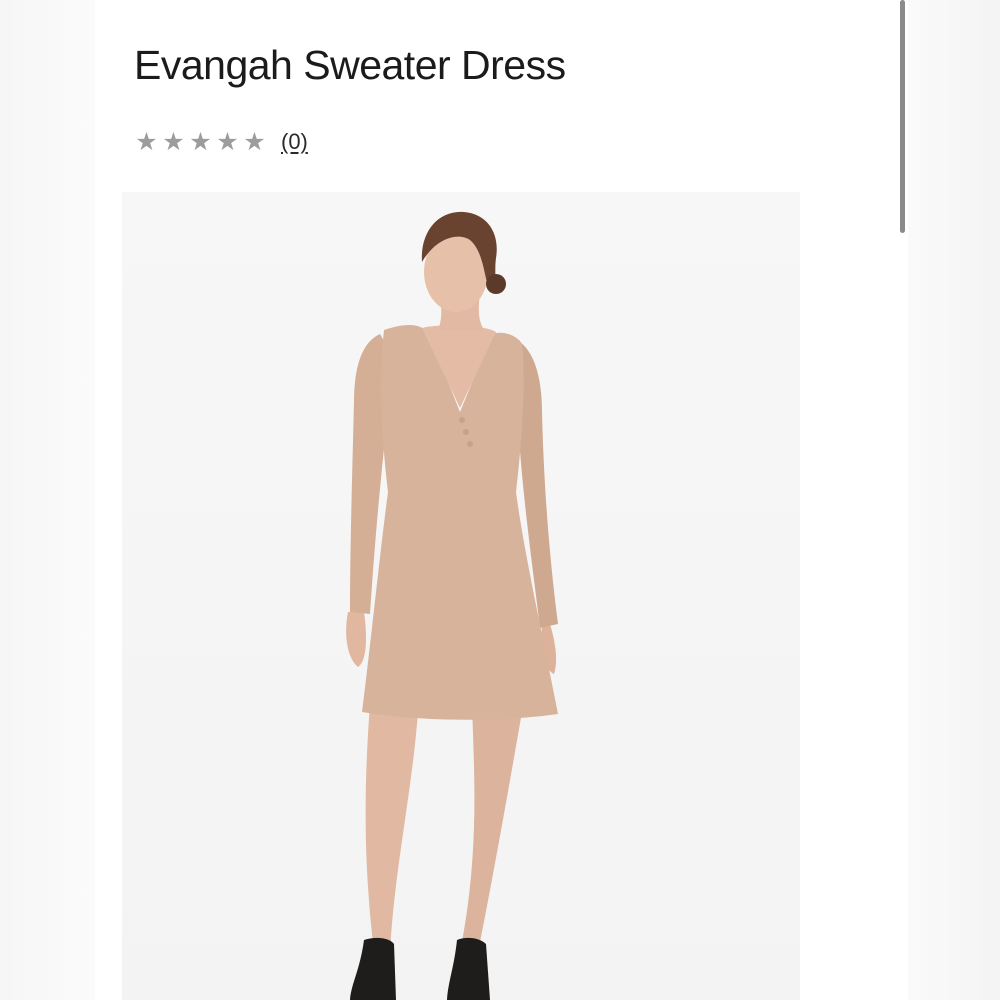  I want to click on right-leg, so click(491, 828).